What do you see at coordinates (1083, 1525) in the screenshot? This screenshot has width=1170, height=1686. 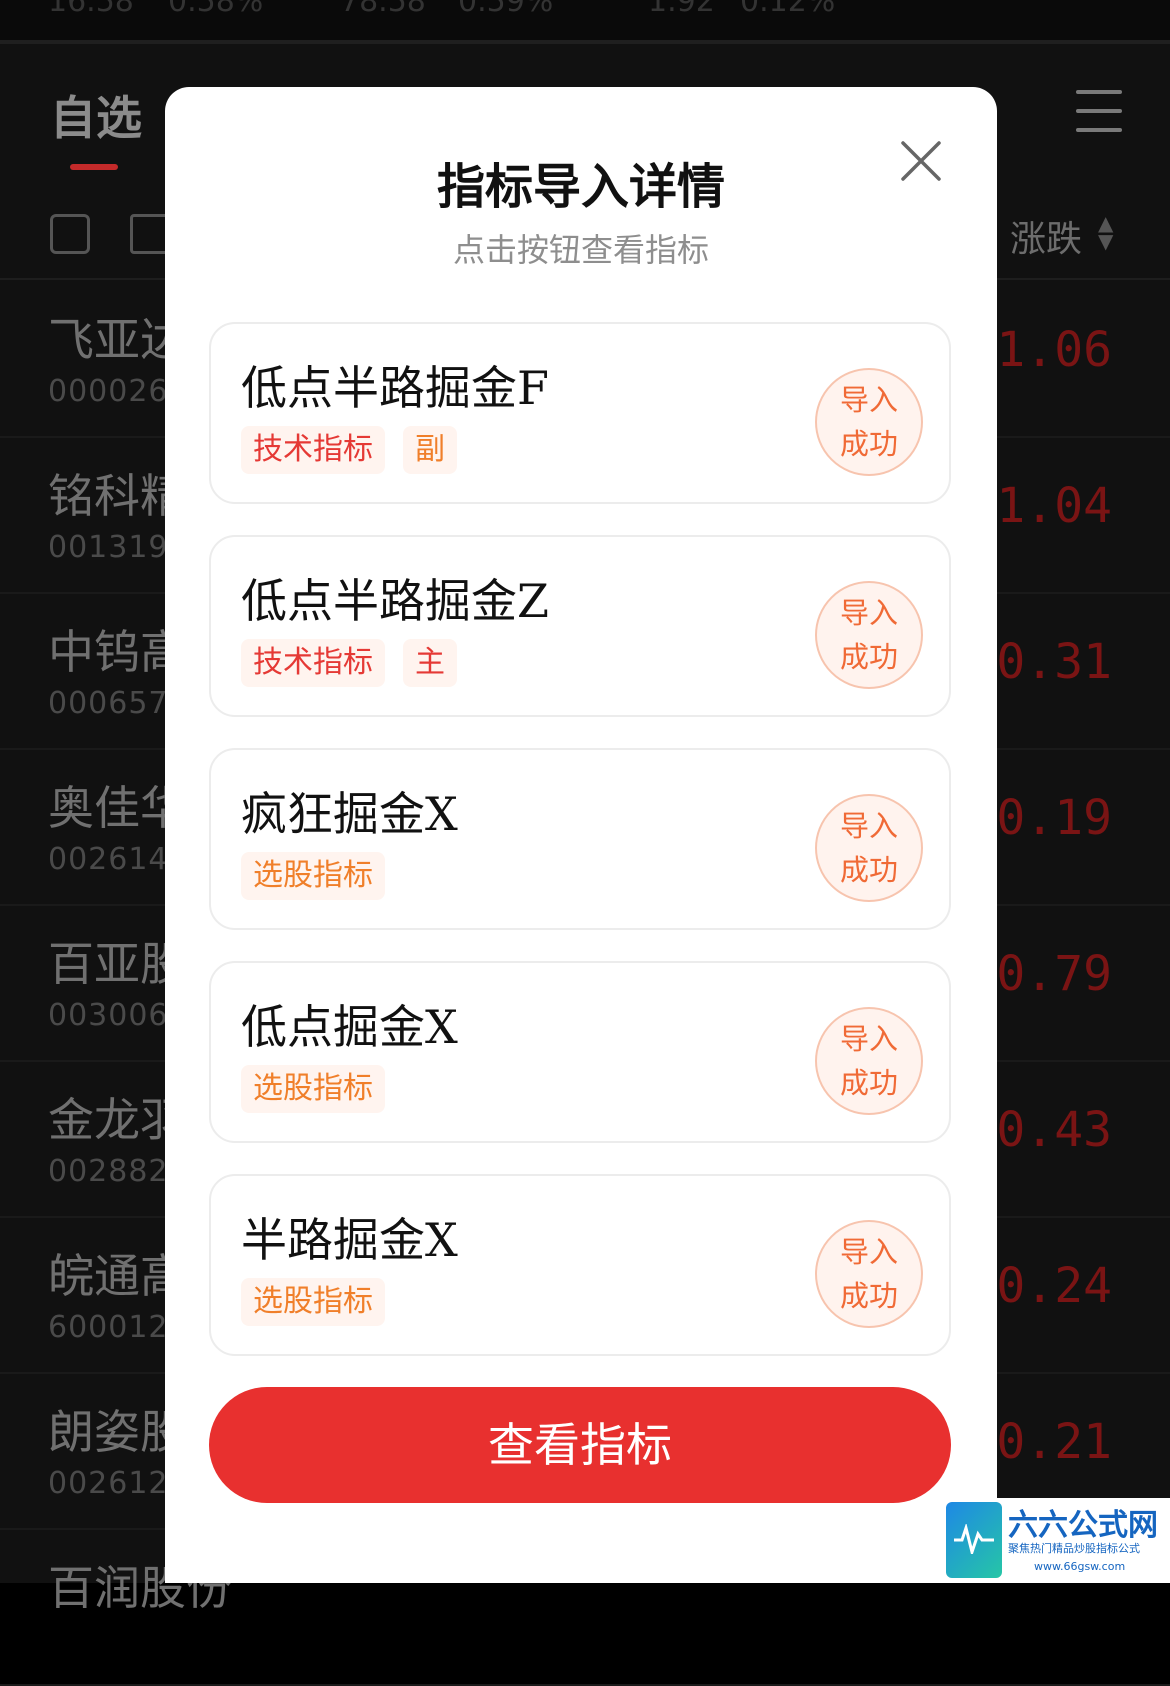 I see `logo-name: 六六公式网` at bounding box center [1083, 1525].